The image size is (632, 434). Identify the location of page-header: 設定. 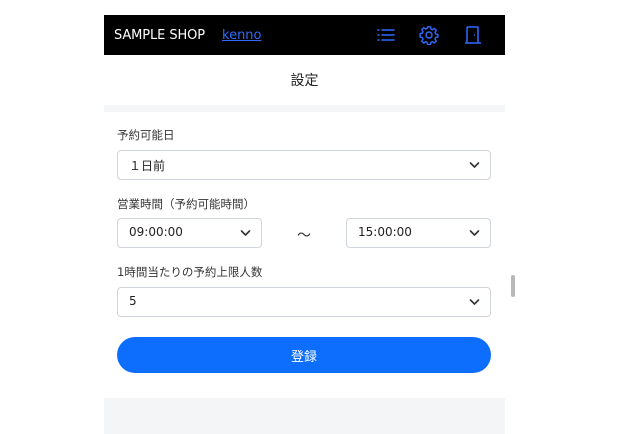
(304, 80).